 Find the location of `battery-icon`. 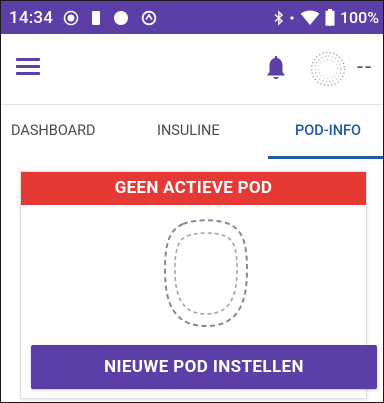

battery-icon is located at coordinates (330, 17).